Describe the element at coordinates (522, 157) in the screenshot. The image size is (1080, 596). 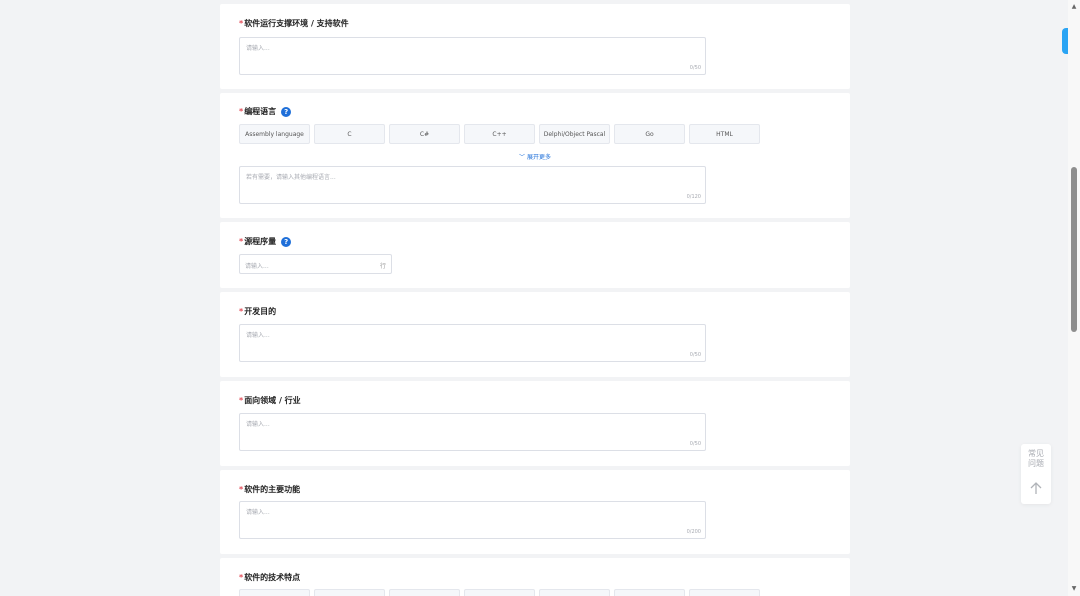
I see `chevron-down-icon: ﹀` at that location.